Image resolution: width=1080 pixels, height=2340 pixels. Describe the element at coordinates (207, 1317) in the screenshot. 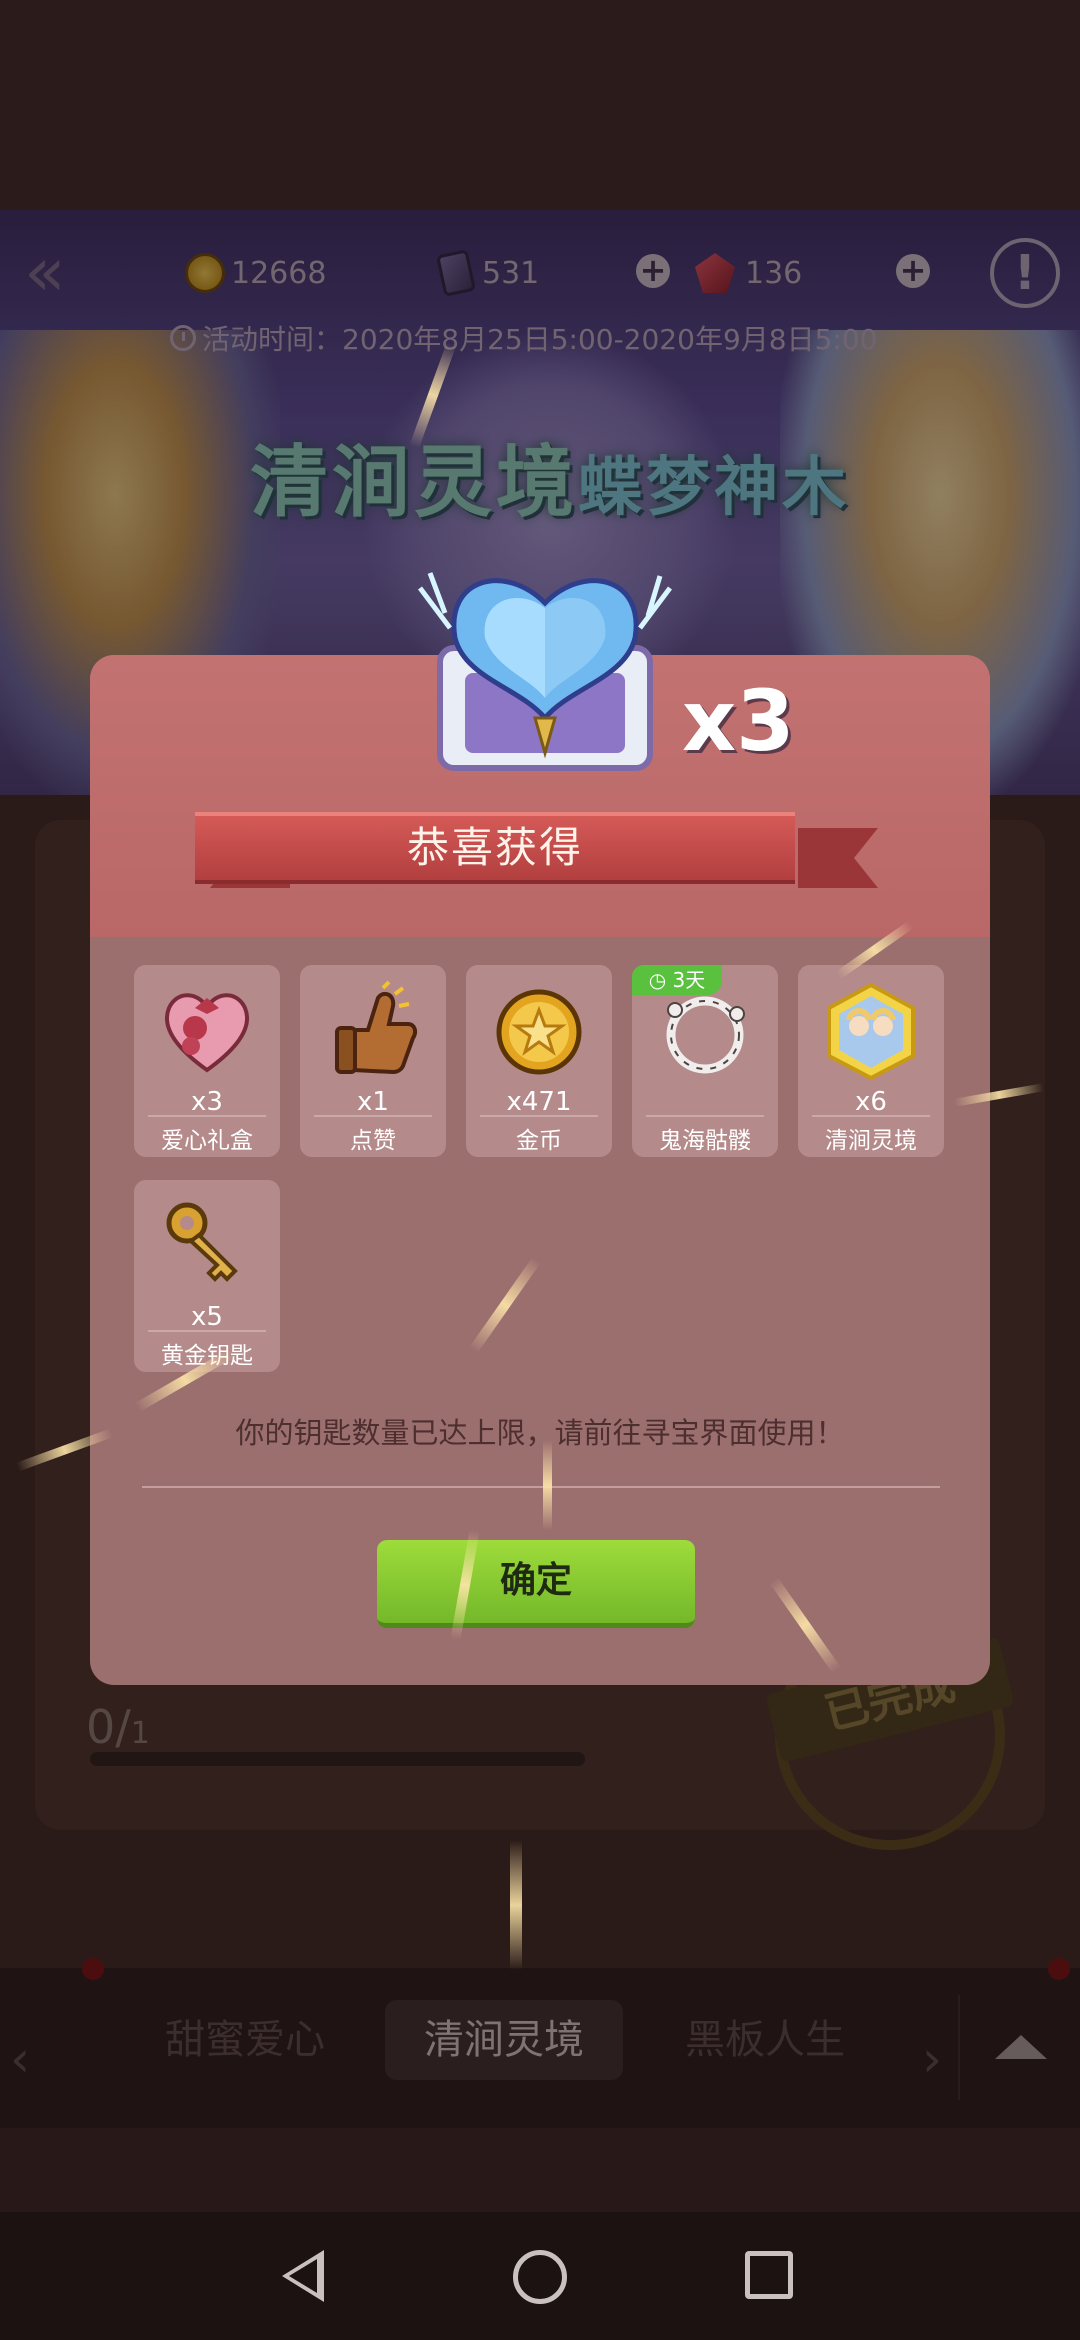

I see `item-qty: x5` at that location.